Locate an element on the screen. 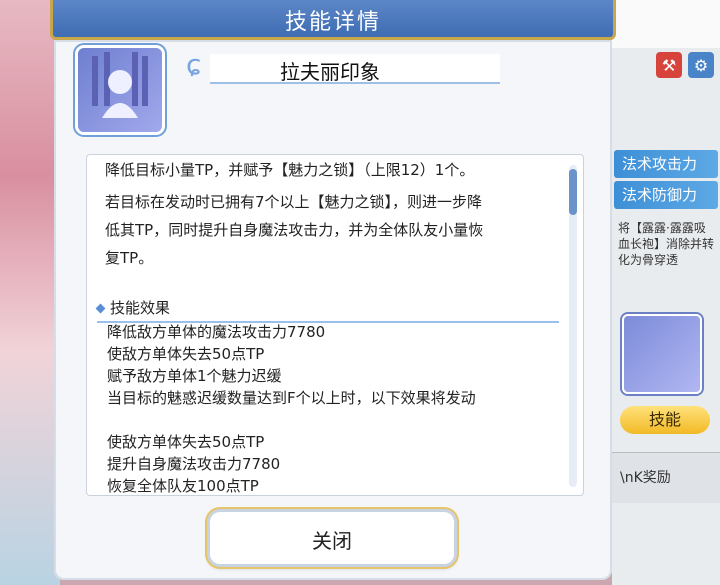 Image resolution: width=720 pixels, height=585 pixels. close-button-label: 关闭 is located at coordinates (332, 541).